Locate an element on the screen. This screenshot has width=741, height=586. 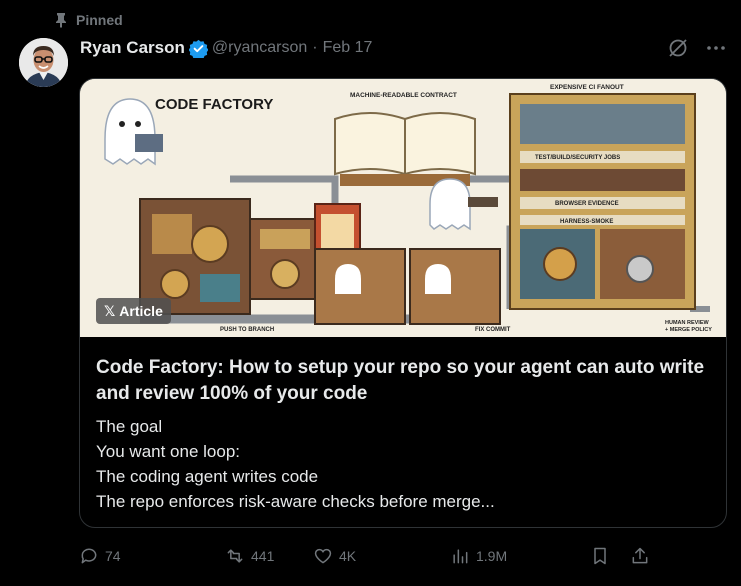
repost-count: 441 is located at coordinates (263, 556).